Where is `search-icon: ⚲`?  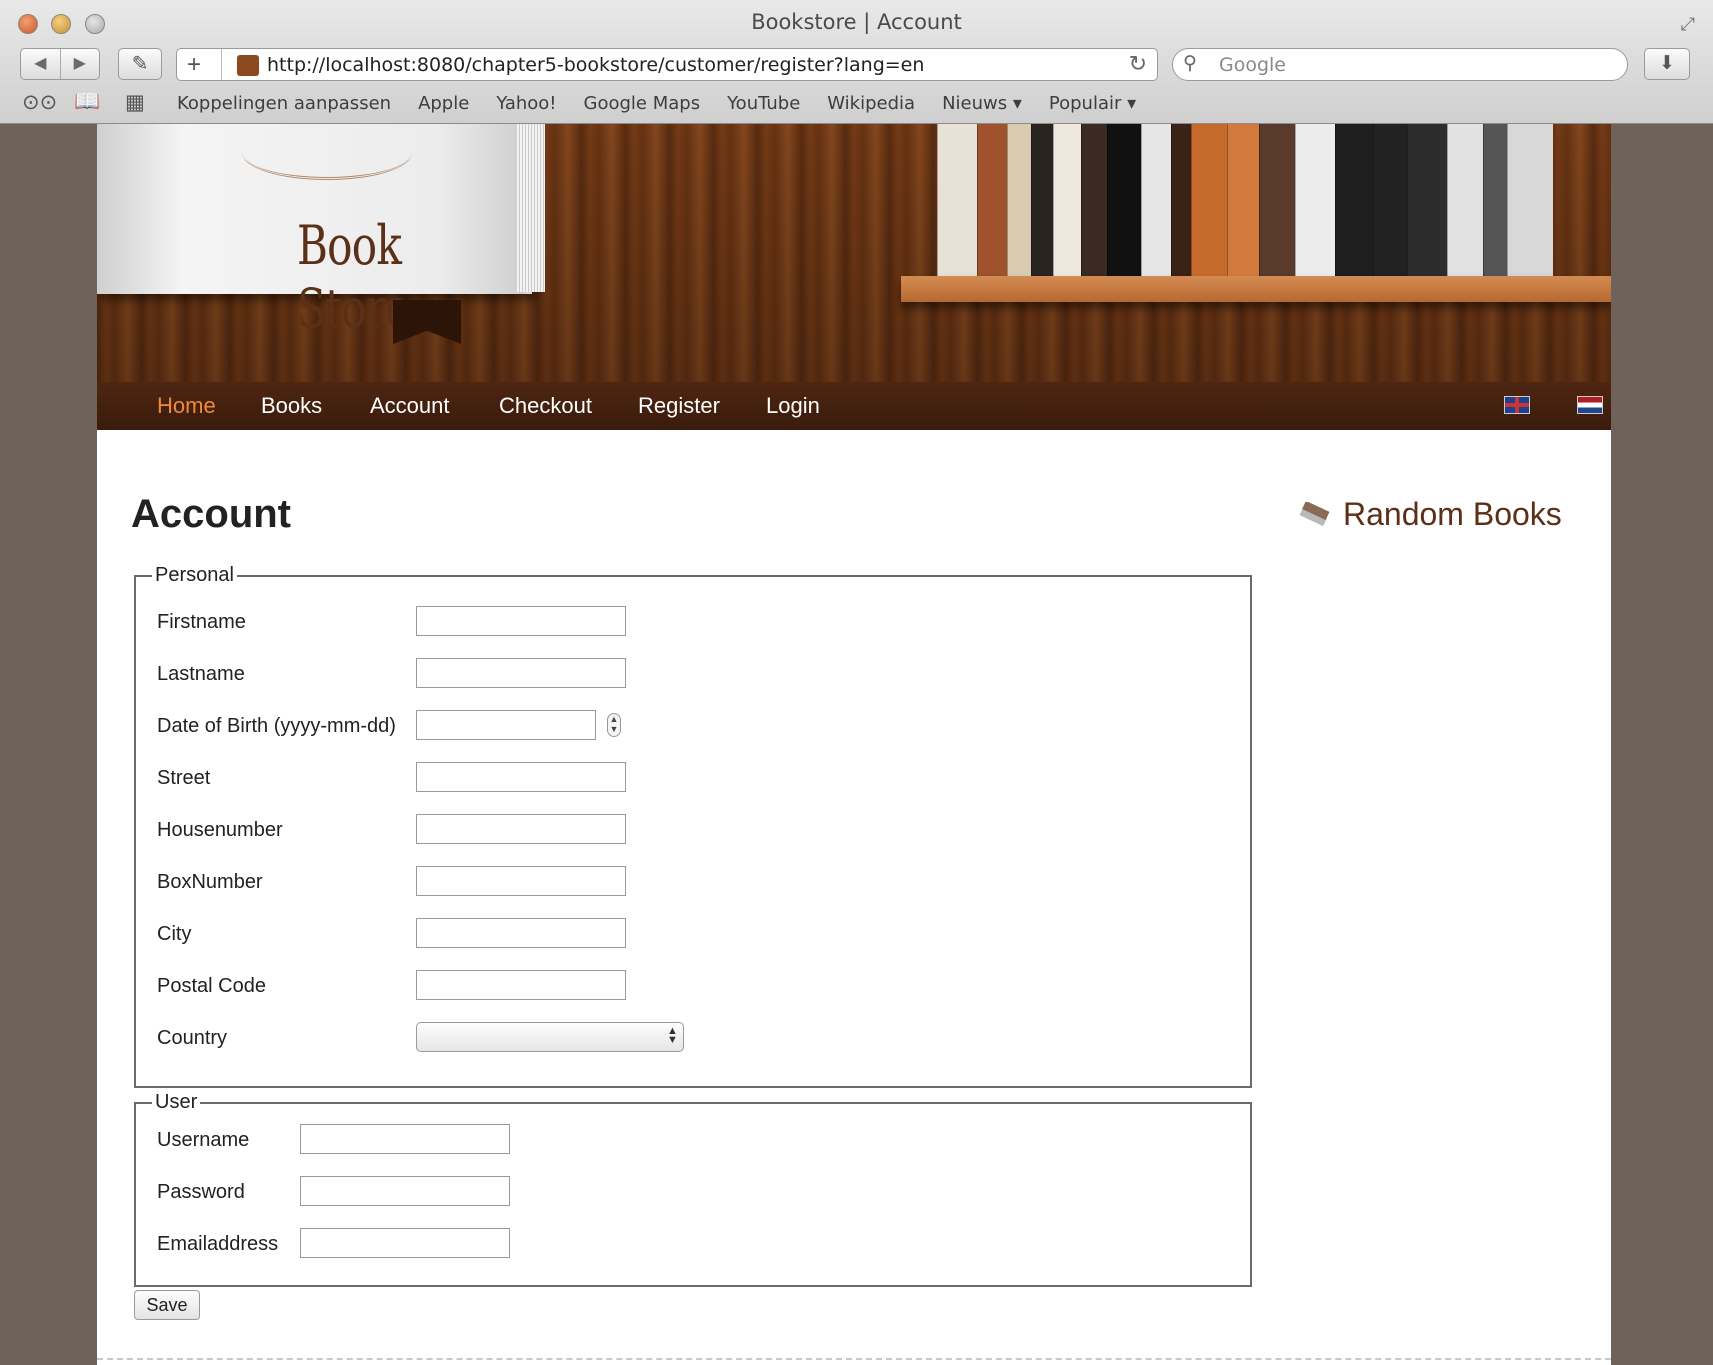
search-icon: ⚲ is located at coordinates (1190, 63).